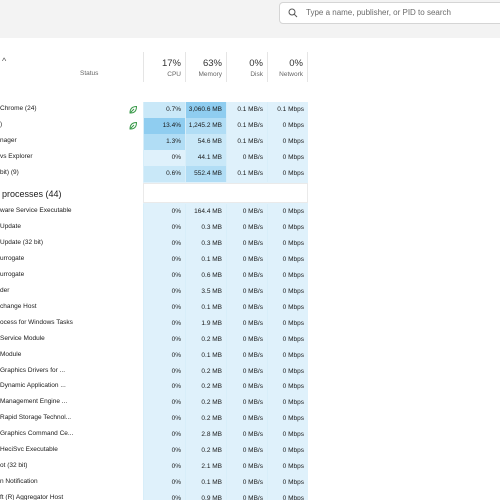 This screenshot has width=500, height=500. What do you see at coordinates (9, 172) in the screenshot?
I see `process-name: bit) (9)` at bounding box center [9, 172].